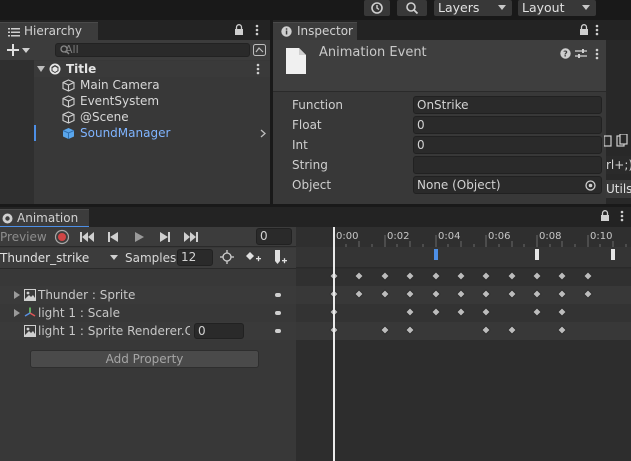  I want to click on unity-scene-icon, so click(55, 69).